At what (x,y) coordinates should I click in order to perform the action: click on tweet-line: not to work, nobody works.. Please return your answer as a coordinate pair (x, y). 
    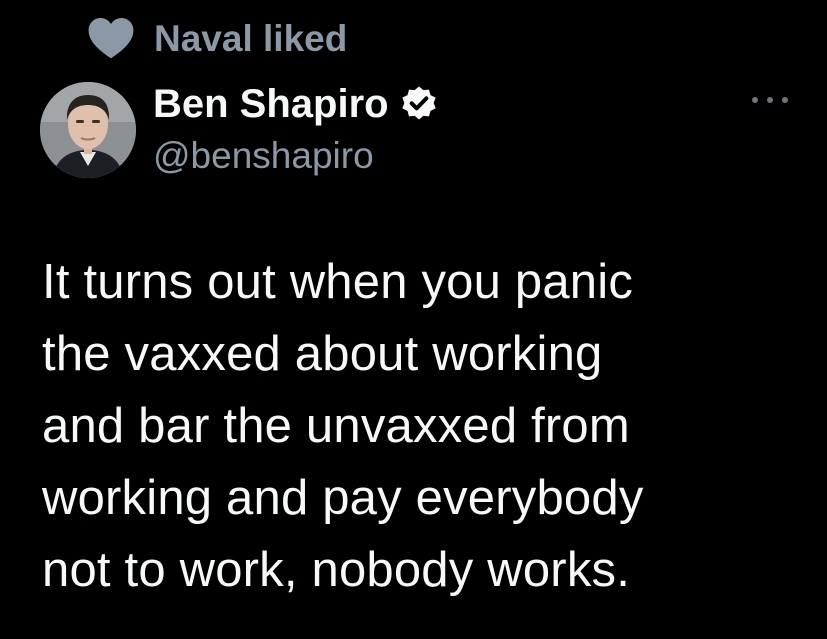
    Looking at the image, I should click on (336, 570).